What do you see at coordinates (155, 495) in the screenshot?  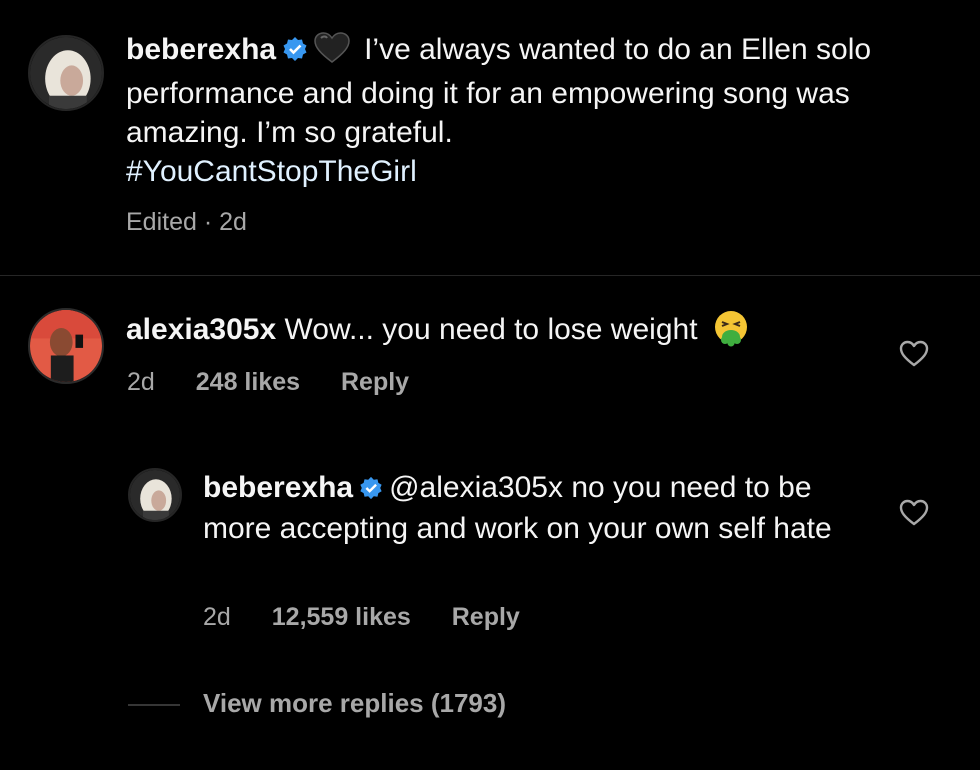 I see `reply-avatar` at bounding box center [155, 495].